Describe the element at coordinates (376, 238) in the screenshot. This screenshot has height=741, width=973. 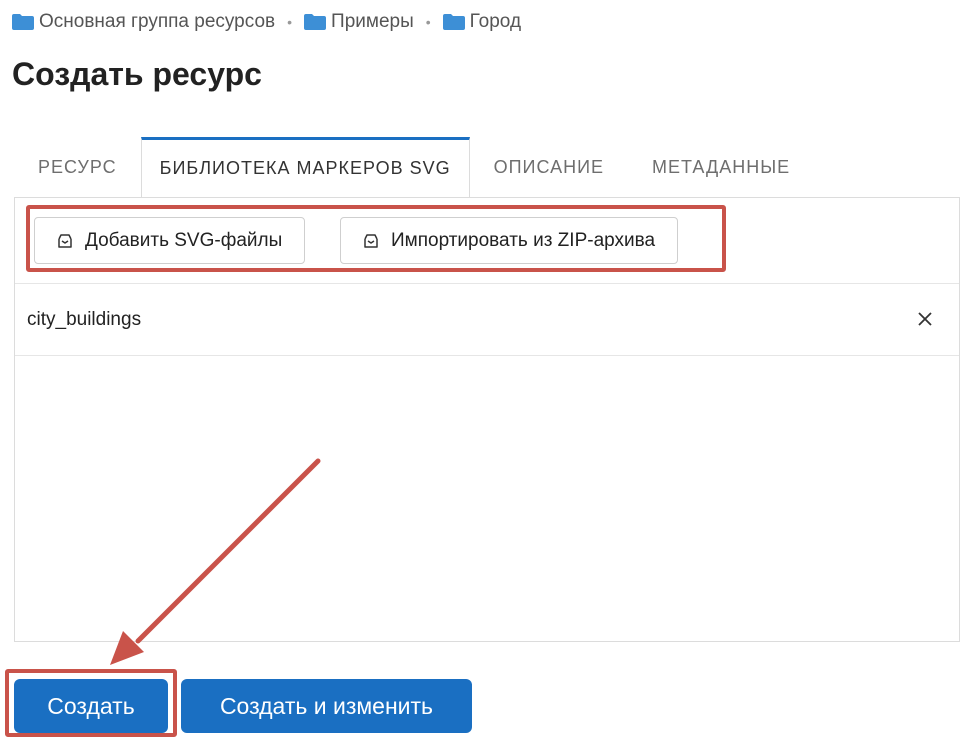
I see `annotation-highlight-toolbar` at that location.